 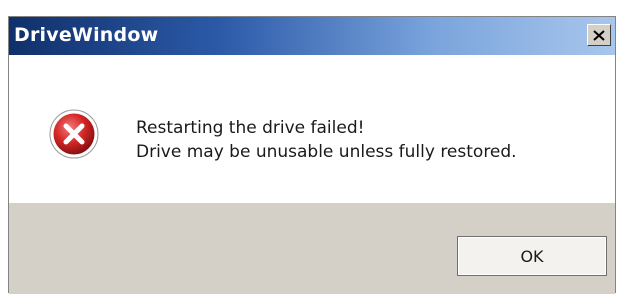 I want to click on close-button, so click(x=599, y=35).